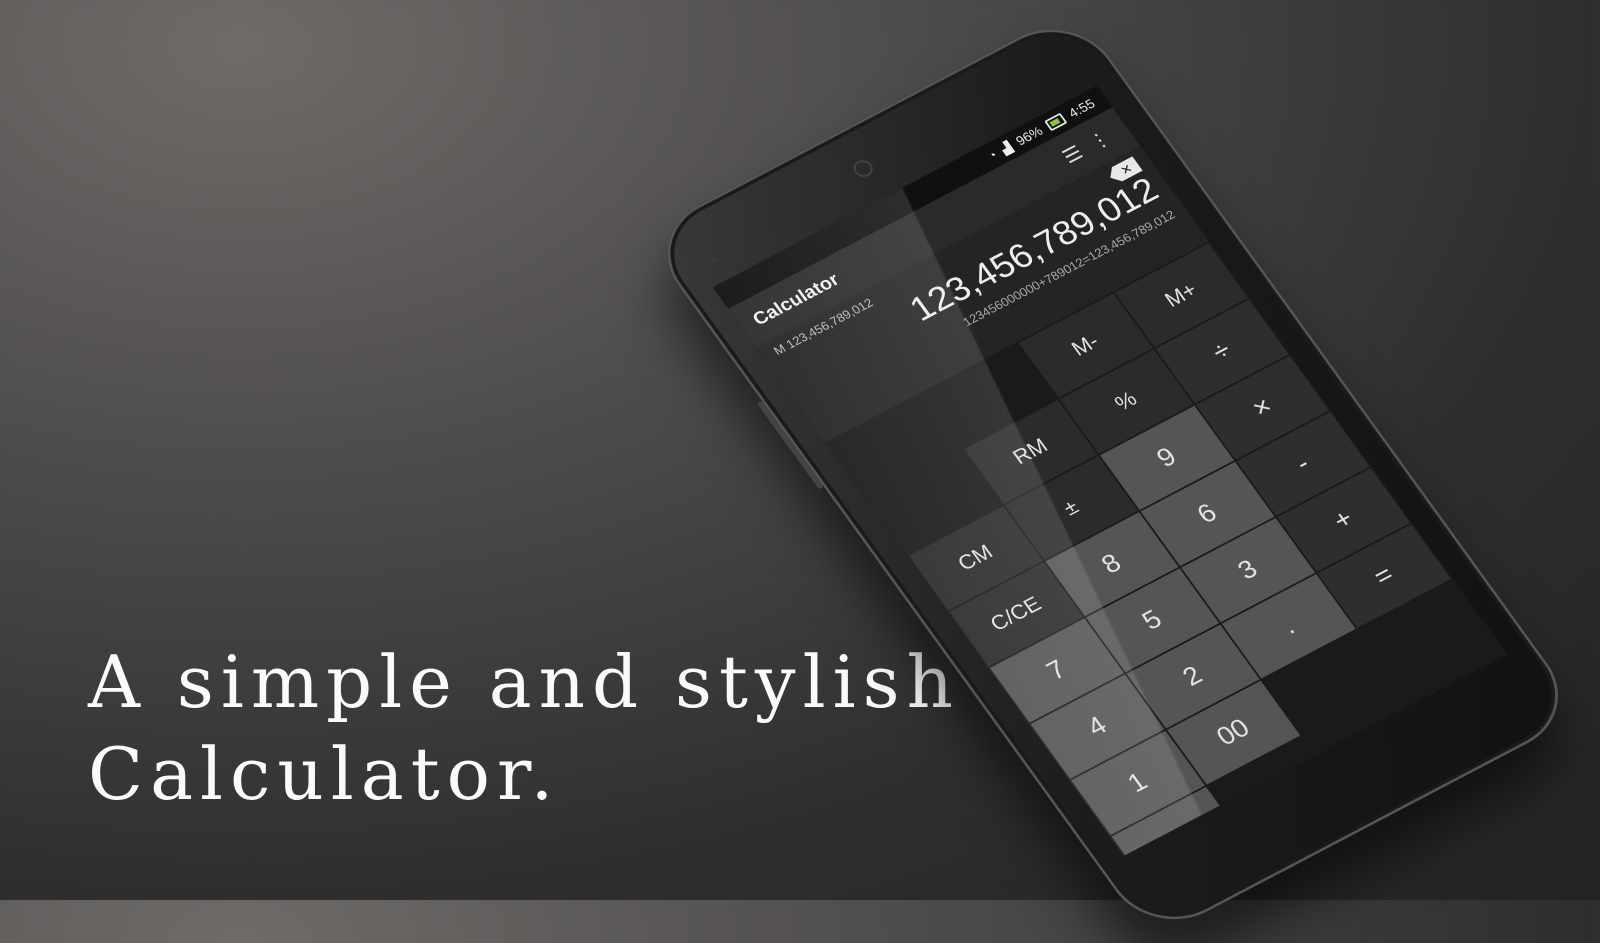  What do you see at coordinates (324, 774) in the screenshot?
I see `tagline-line-2: Calculator.` at bounding box center [324, 774].